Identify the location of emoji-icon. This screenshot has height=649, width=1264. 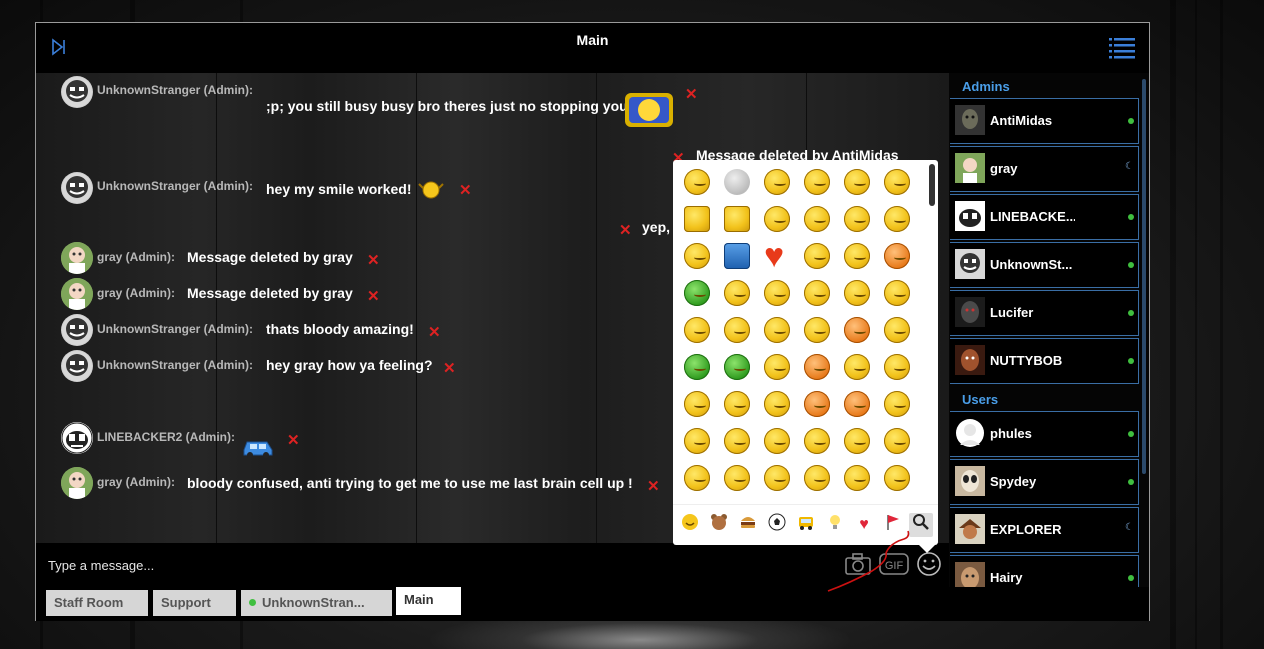
(929, 564).